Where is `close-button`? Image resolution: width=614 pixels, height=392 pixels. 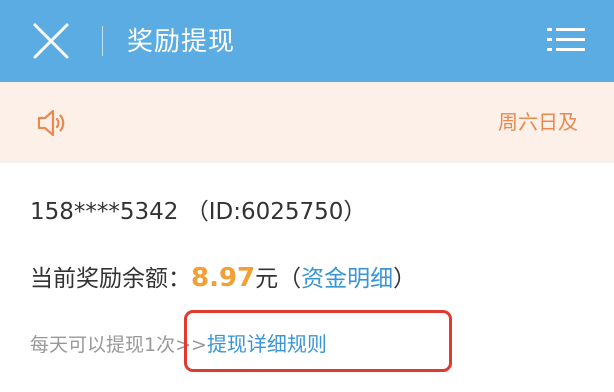
close-button is located at coordinates (51, 41).